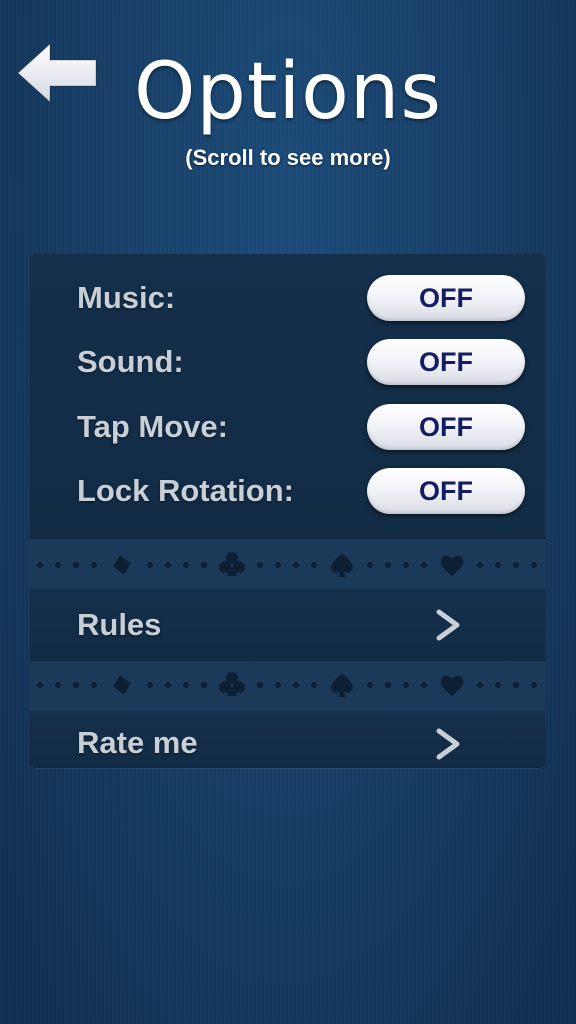  Describe the element at coordinates (288, 92) in the screenshot. I see `page-title: Options` at that location.